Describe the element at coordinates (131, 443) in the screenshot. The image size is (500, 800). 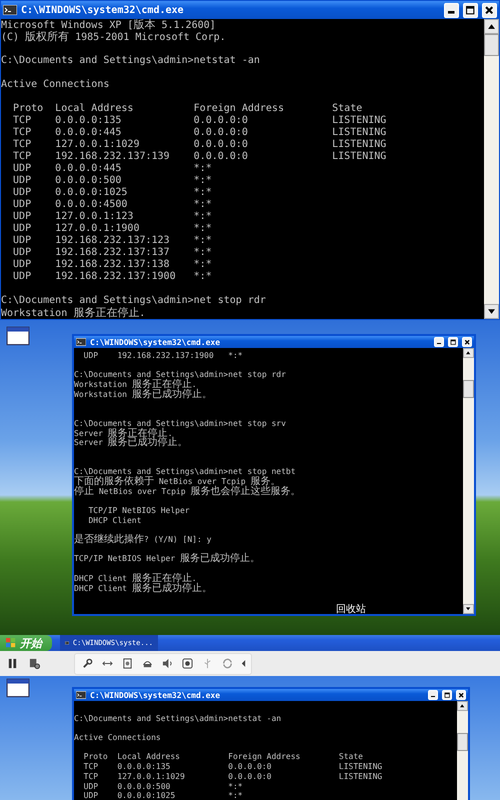
I see `console-line: Server 服务已成功停止。` at that location.